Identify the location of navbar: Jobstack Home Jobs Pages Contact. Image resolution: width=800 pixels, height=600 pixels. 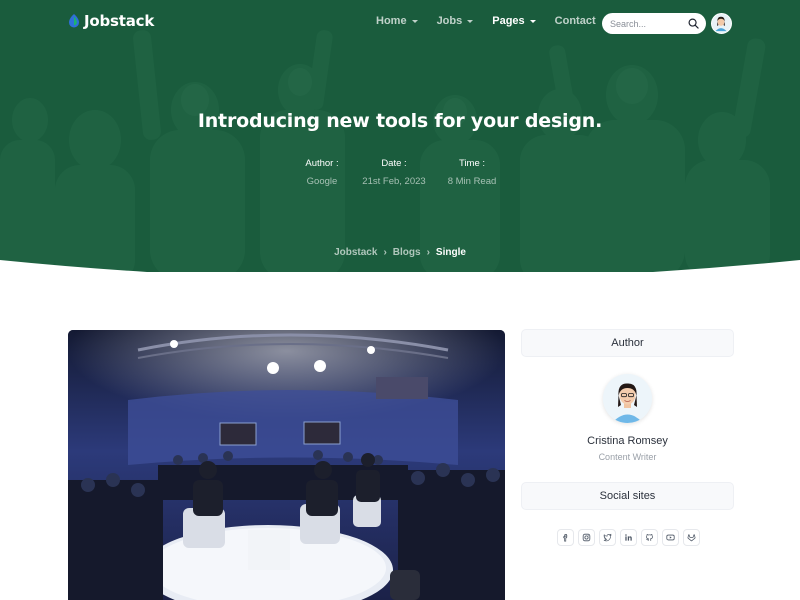
(400, 23).